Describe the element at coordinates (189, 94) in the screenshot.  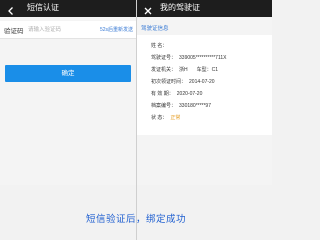
I see `field-value: 2020-07-20` at that location.